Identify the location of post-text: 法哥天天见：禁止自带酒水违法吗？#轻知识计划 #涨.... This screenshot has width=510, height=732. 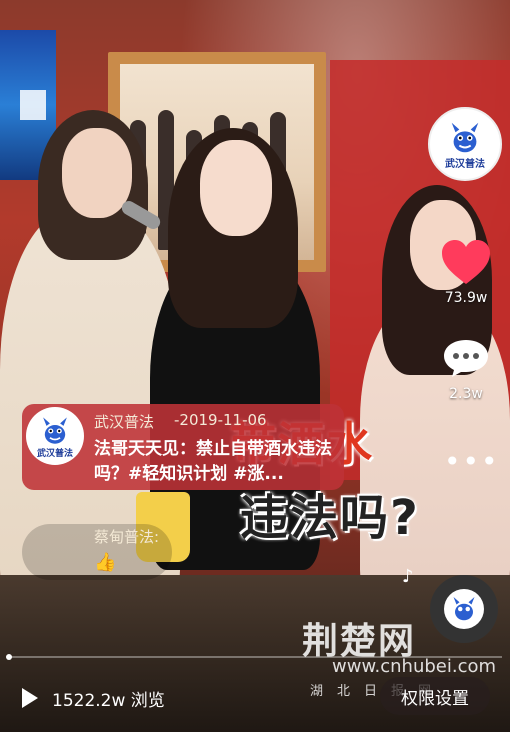
(217, 462).